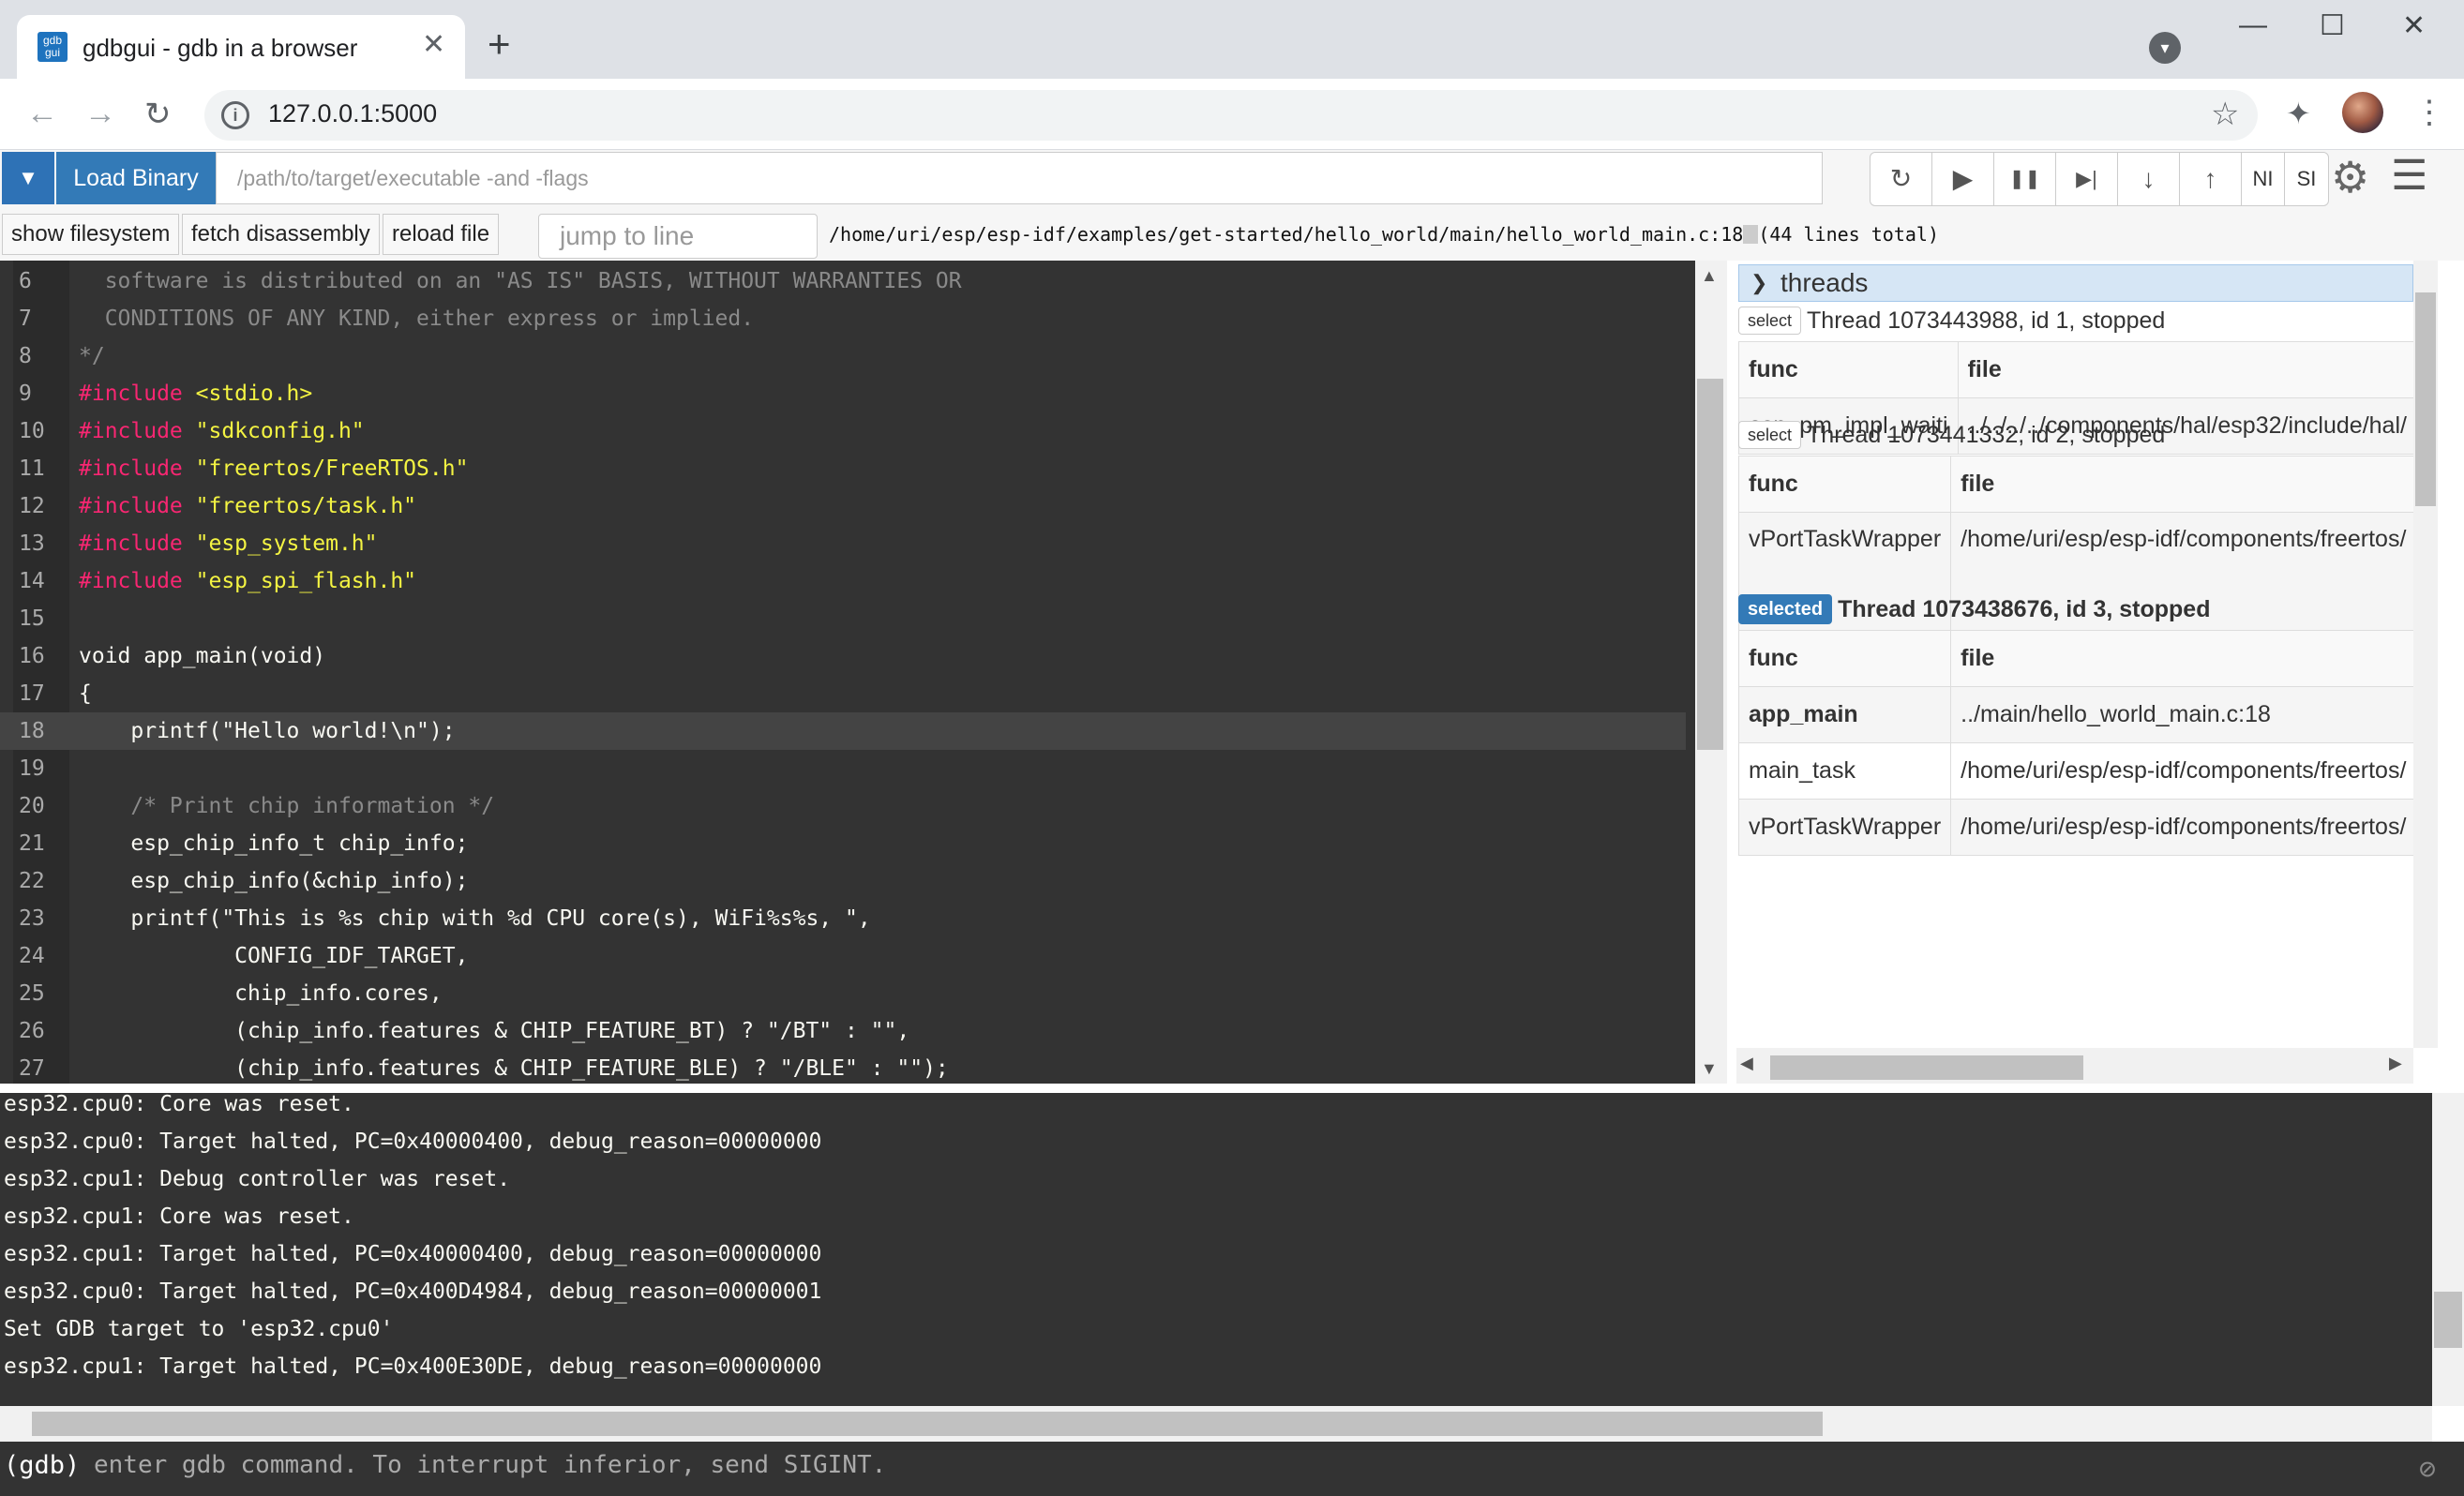  What do you see at coordinates (2409, 176) in the screenshot?
I see `menu-hamburger-icon: ☰` at bounding box center [2409, 176].